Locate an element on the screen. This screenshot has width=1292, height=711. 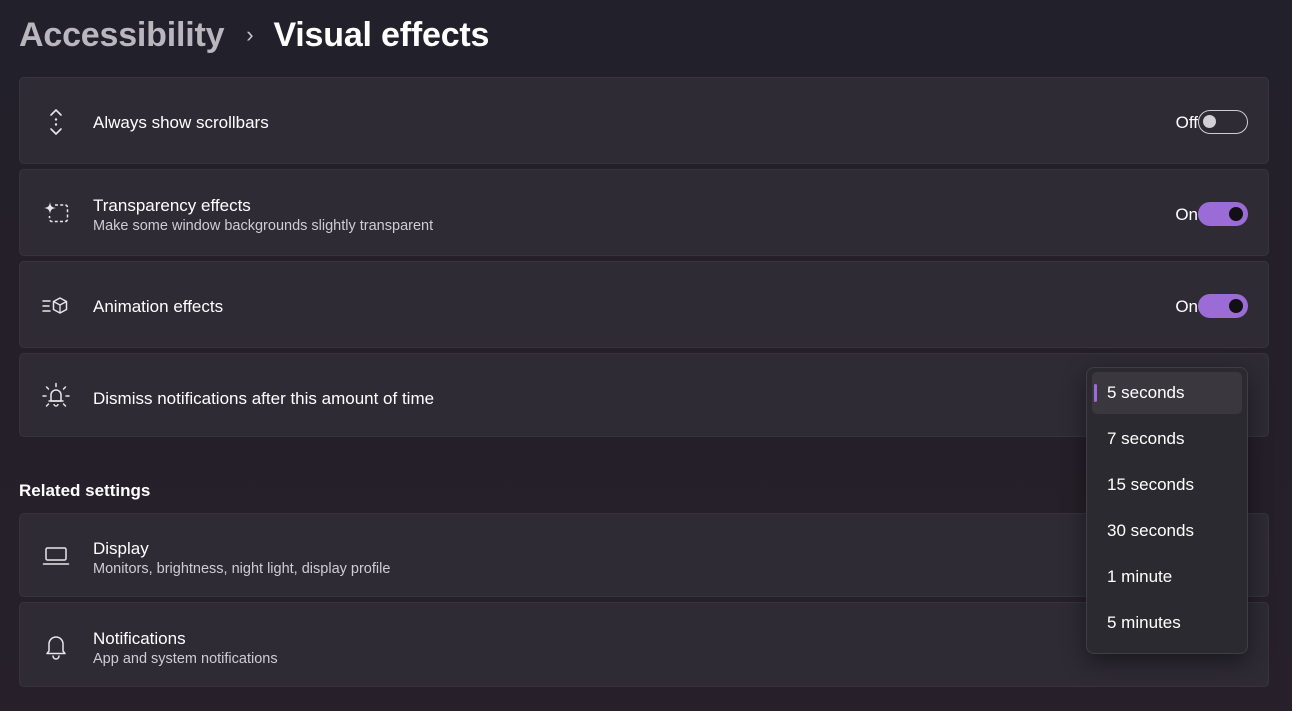
animation-icon is located at coordinates (56, 306).